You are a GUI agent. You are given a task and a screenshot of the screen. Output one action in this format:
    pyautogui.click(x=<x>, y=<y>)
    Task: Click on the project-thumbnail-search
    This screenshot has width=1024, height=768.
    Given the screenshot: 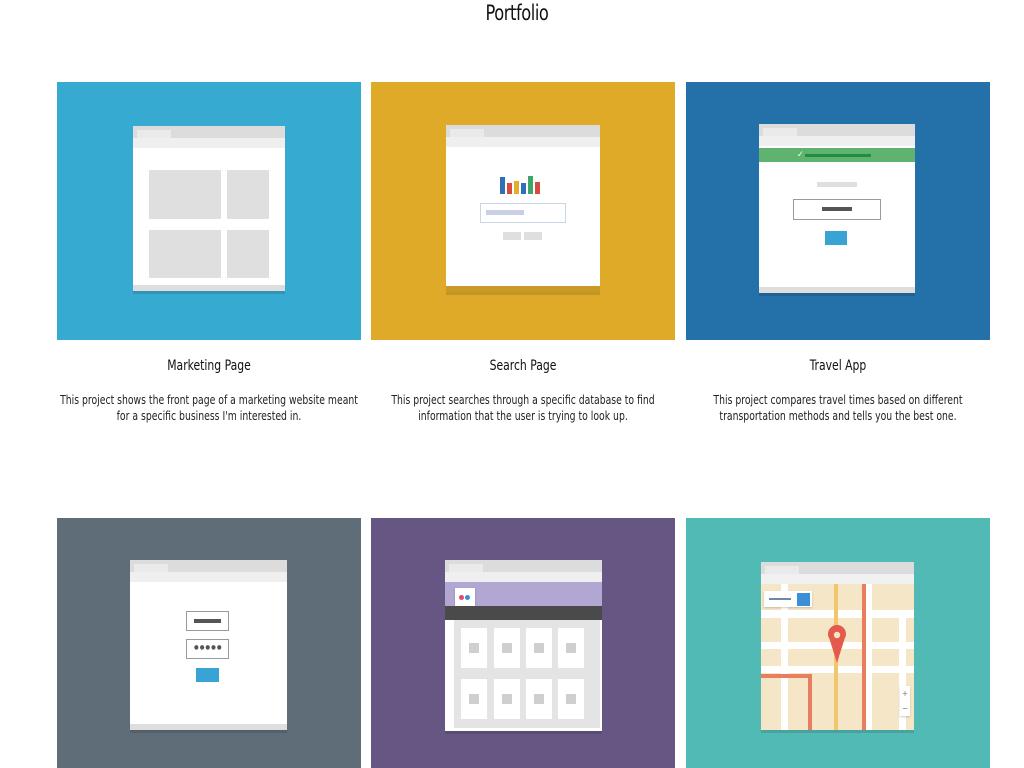 What is the action you would take?
    pyautogui.click(x=523, y=211)
    